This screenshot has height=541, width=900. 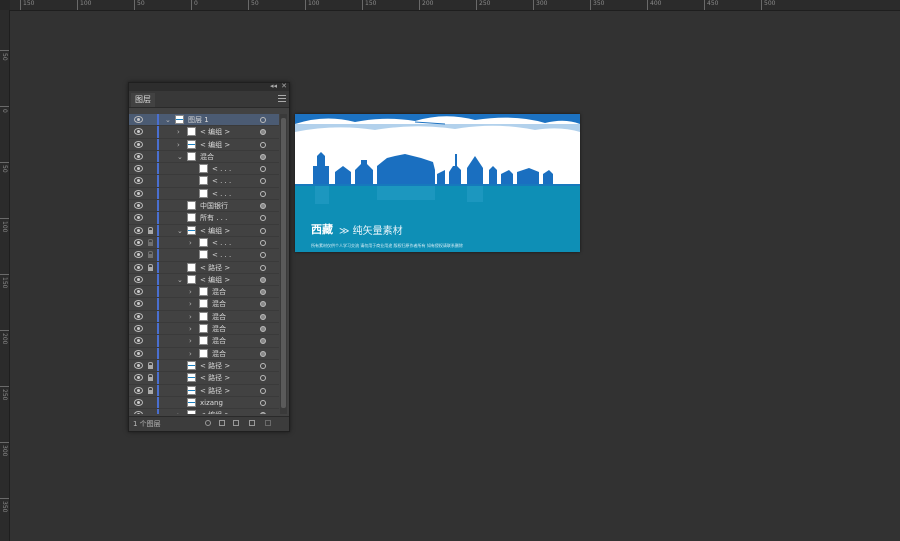 What do you see at coordinates (283, 264) in the screenshot?
I see `layers-scrollbar` at bounding box center [283, 264].